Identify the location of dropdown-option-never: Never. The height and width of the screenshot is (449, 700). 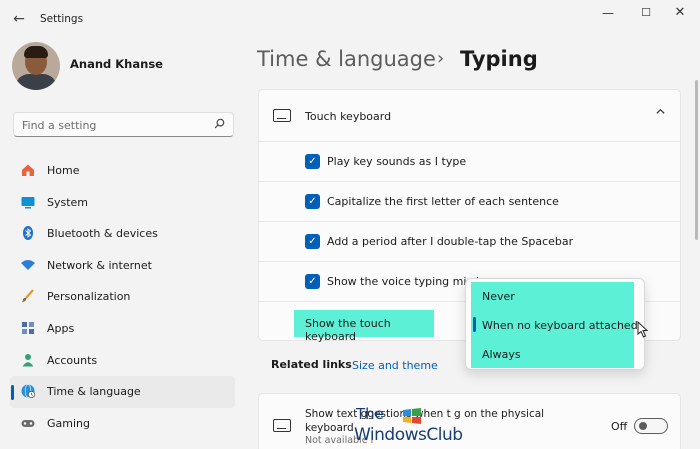
(498, 296).